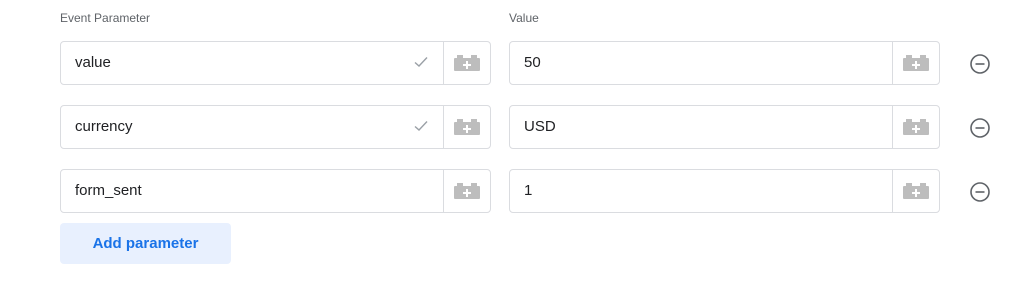  I want to click on parameter-value-field: 50, so click(724, 63).